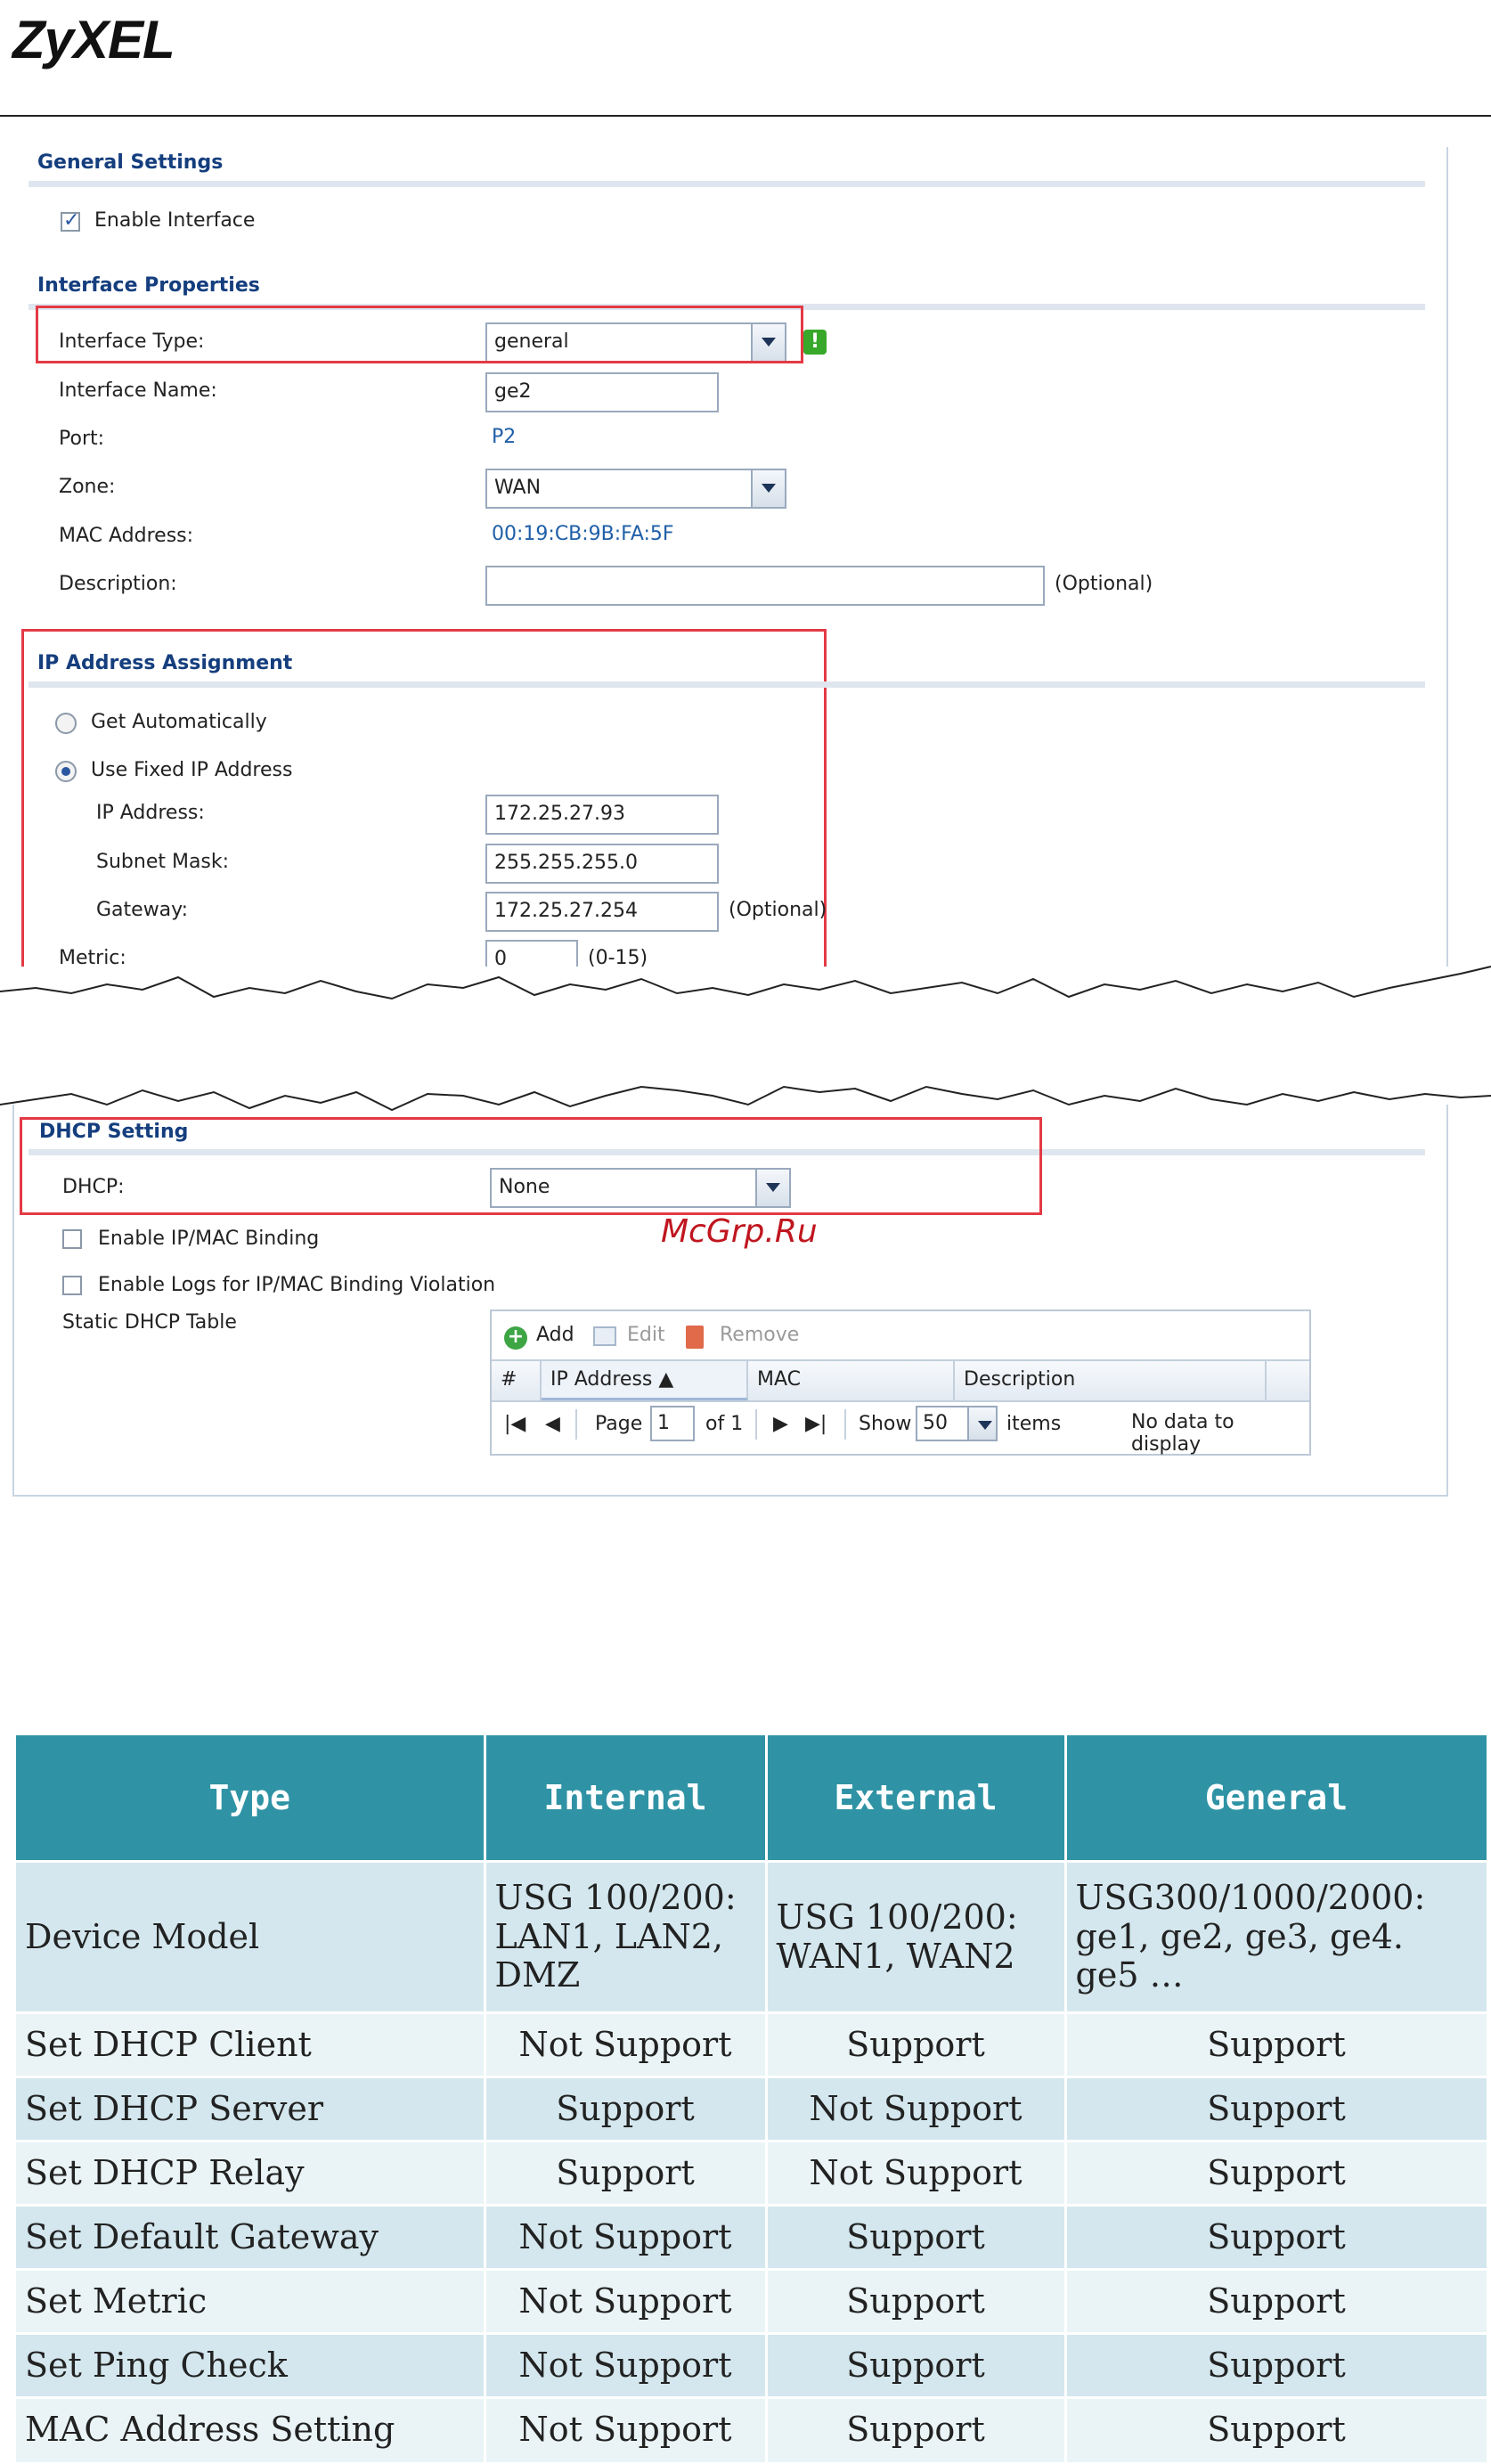 The width and height of the screenshot is (1491, 2464). What do you see at coordinates (251, 2301) in the screenshot?
I see `row-label: Set Metric` at bounding box center [251, 2301].